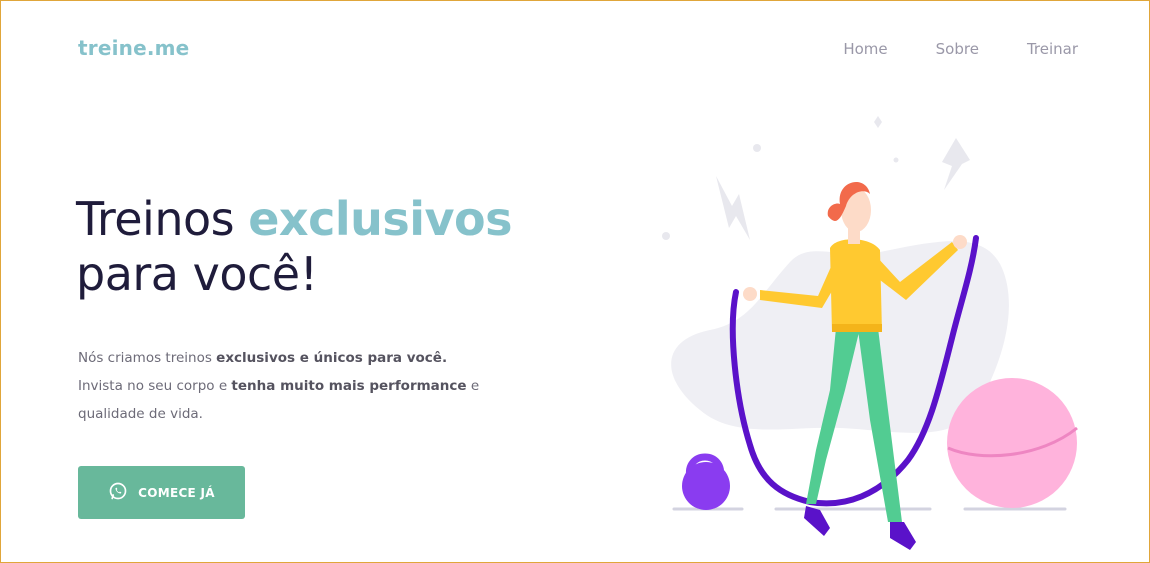 The width and height of the screenshot is (1150, 563). What do you see at coordinates (1012, 443) in the screenshot?
I see `exercise-ball` at bounding box center [1012, 443].